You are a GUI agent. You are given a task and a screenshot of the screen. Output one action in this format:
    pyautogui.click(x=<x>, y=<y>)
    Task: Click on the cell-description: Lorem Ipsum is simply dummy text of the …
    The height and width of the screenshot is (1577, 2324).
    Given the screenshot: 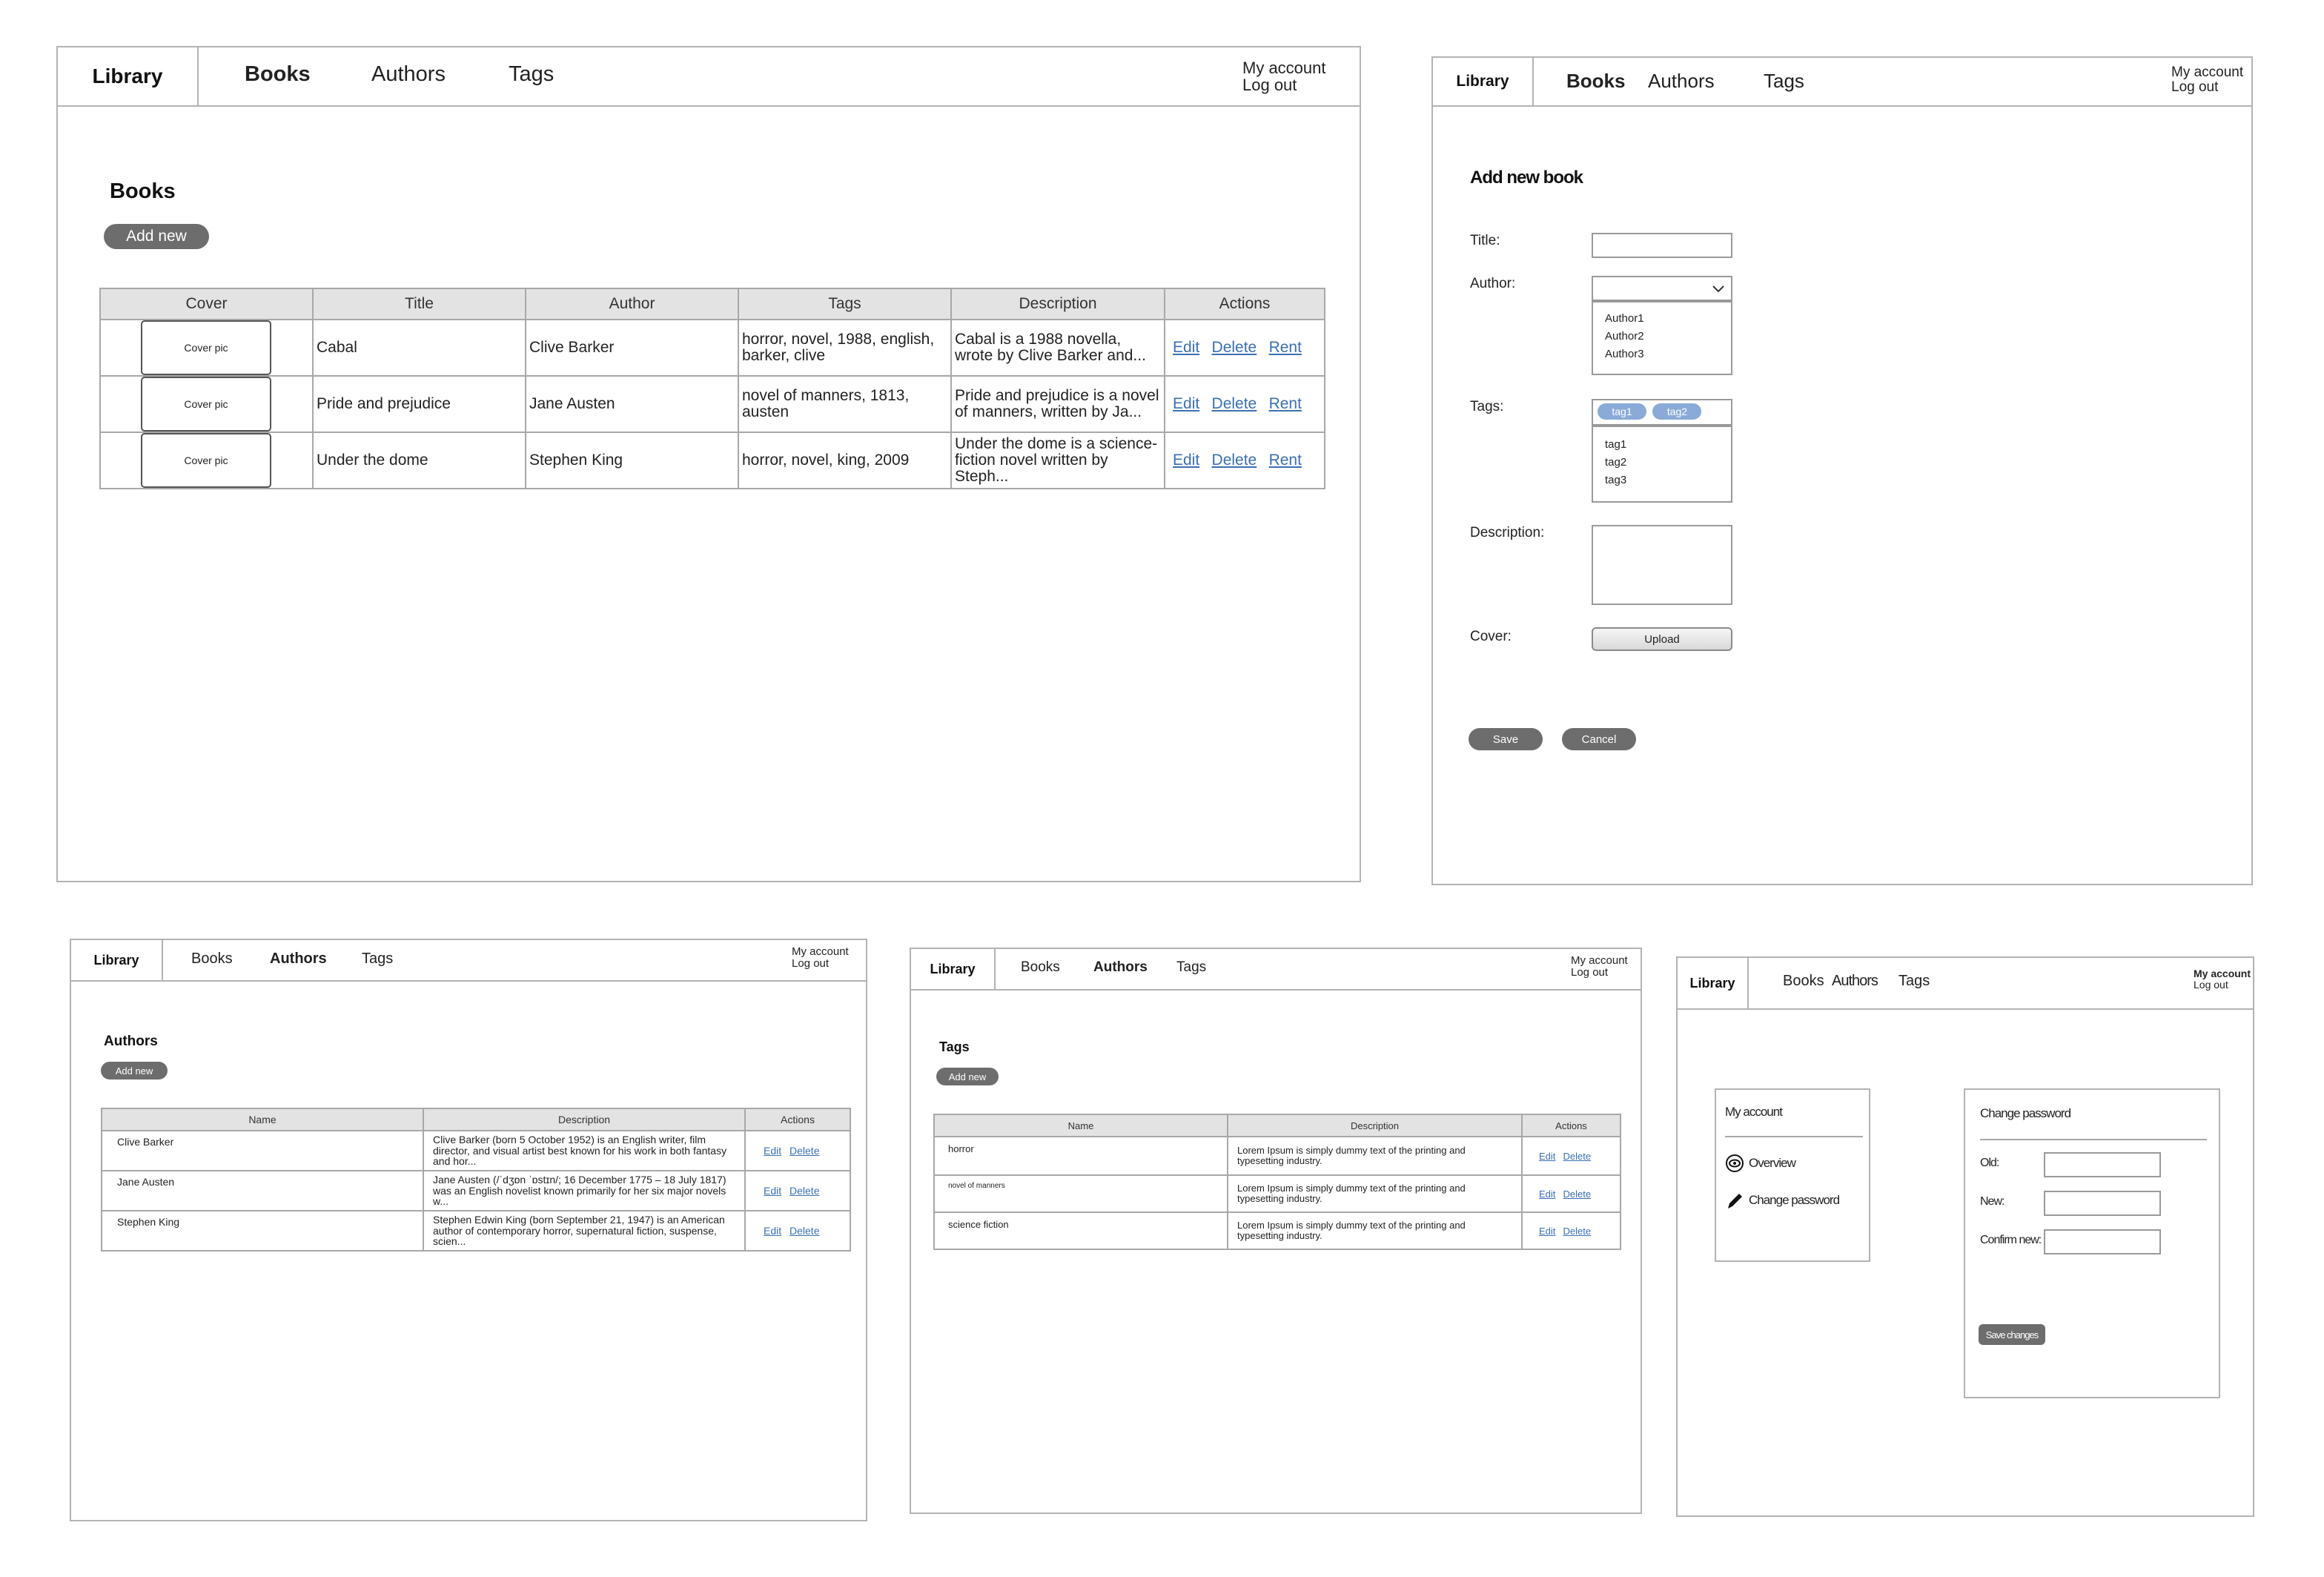 What is the action you would take?
    pyautogui.click(x=1351, y=1155)
    